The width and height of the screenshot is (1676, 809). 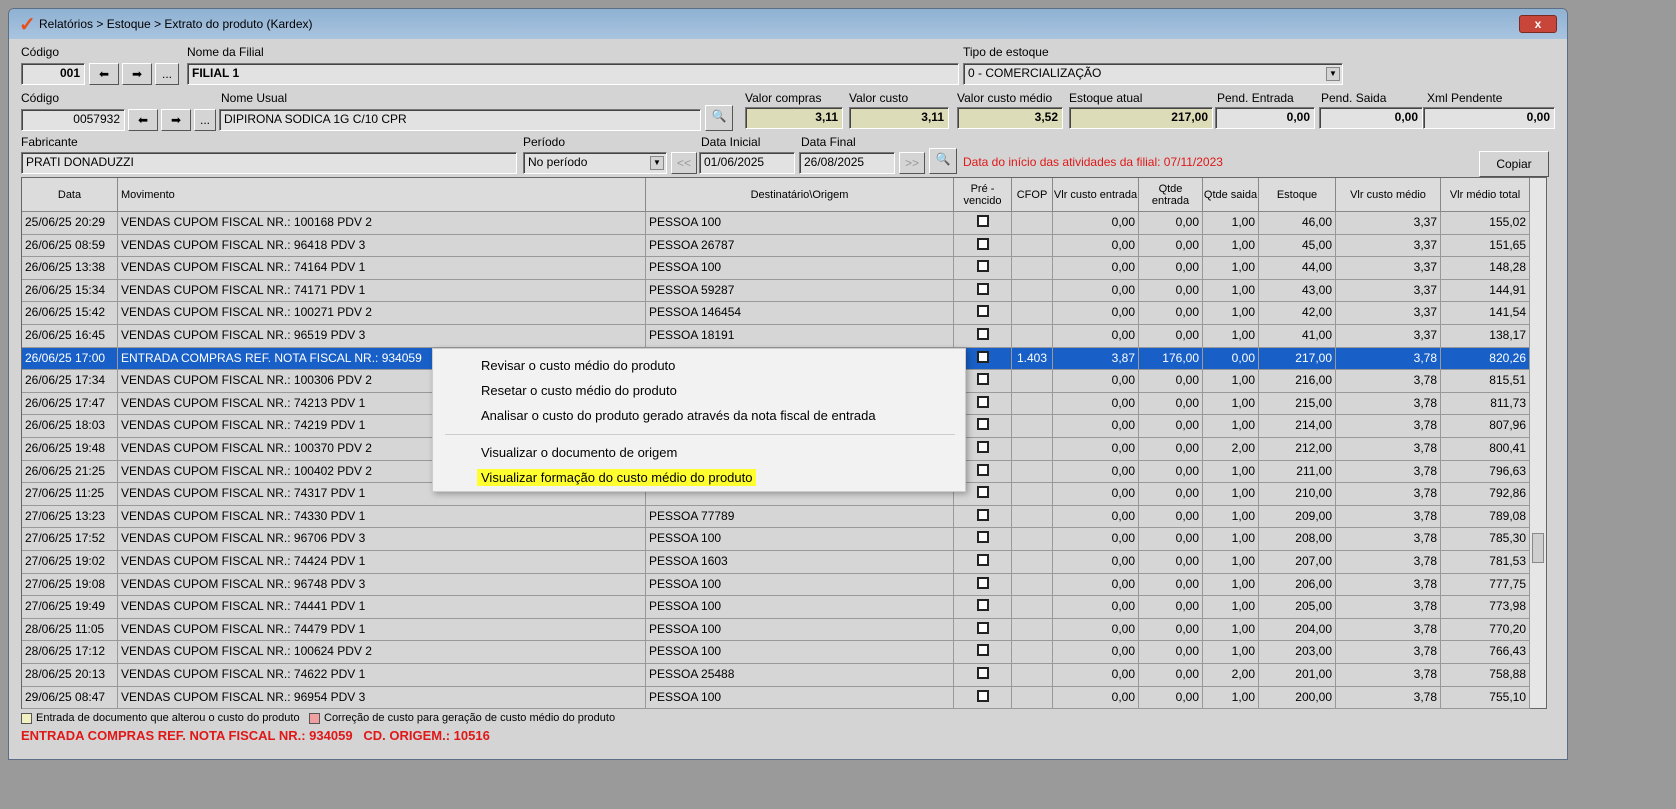 I want to click on vertical-scrollbar, so click(x=1537, y=443).